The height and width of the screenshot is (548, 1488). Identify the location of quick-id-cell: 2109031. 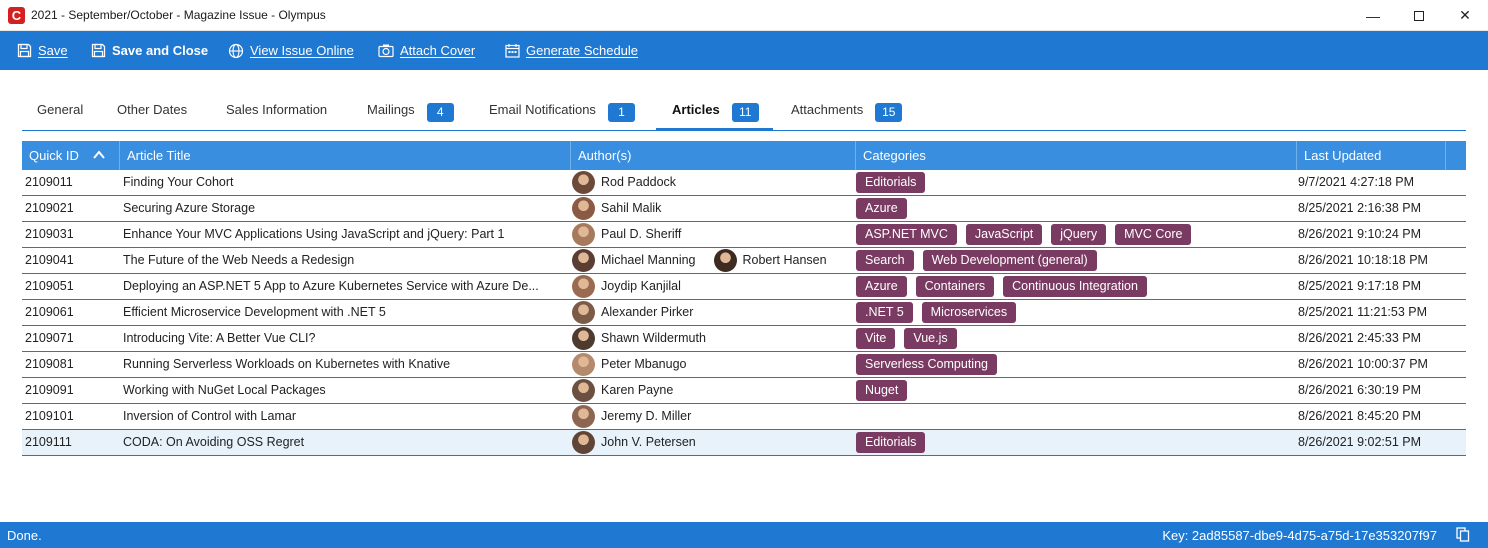
(49, 234).